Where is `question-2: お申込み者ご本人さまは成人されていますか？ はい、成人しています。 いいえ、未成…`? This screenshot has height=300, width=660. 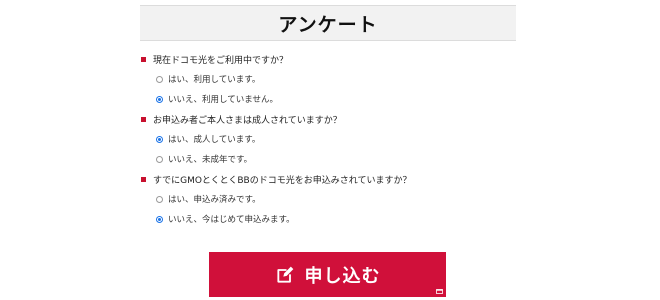 question-2: お申込み者ご本人さまは成人されていますか？ はい、成人しています。 いいえ、未成… is located at coordinates (328, 139).